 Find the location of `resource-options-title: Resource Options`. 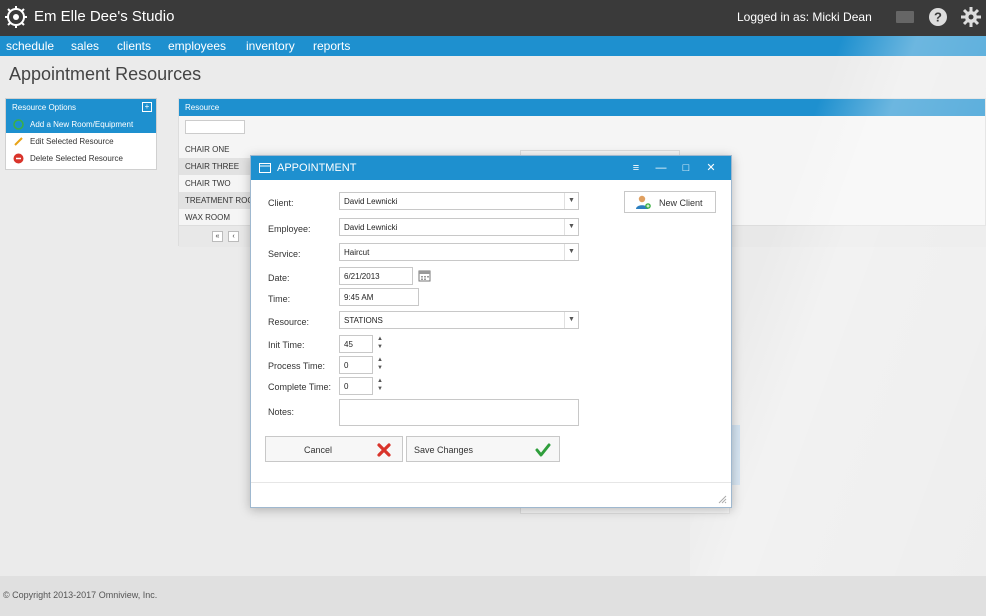

resource-options-title: Resource Options is located at coordinates (44, 107).